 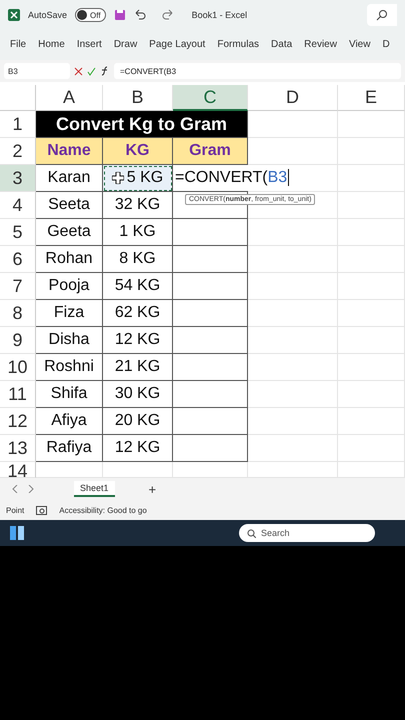 I want to click on header-cell: KG, so click(x=138, y=151).